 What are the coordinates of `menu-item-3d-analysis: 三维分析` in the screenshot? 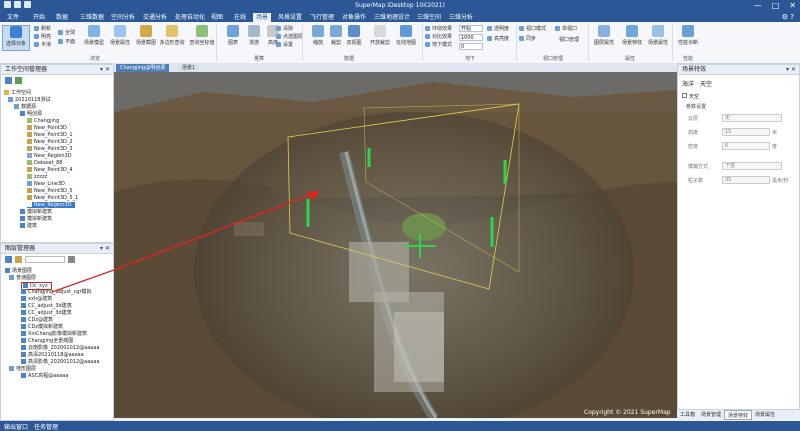 It's located at (461, 17).